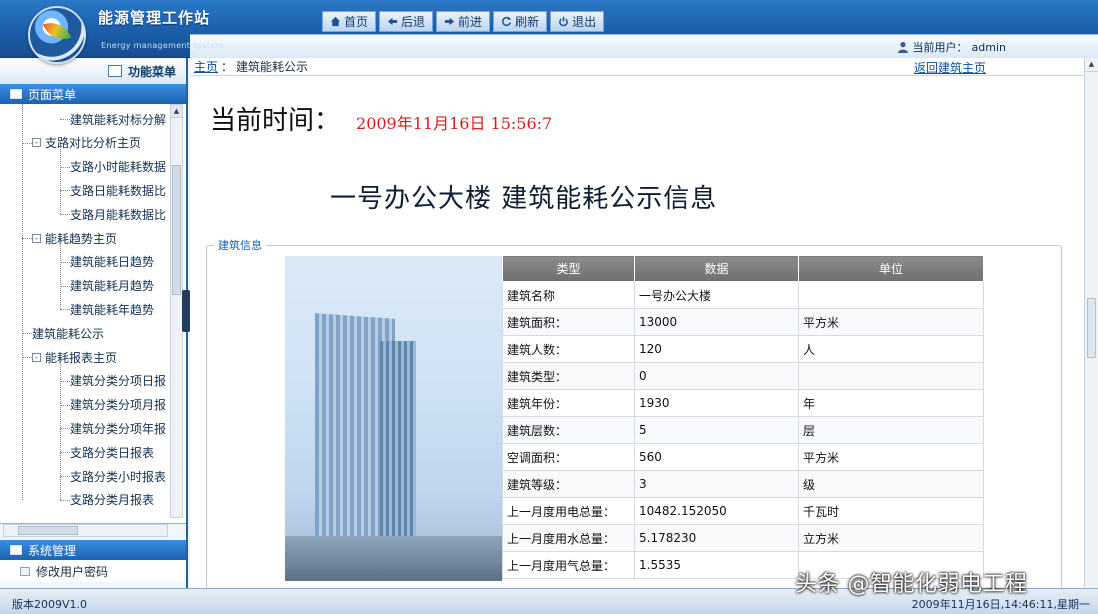 This screenshot has width=1098, height=614. I want to click on sidebar-item-label: 建筑能耗月趋势, so click(112, 286).